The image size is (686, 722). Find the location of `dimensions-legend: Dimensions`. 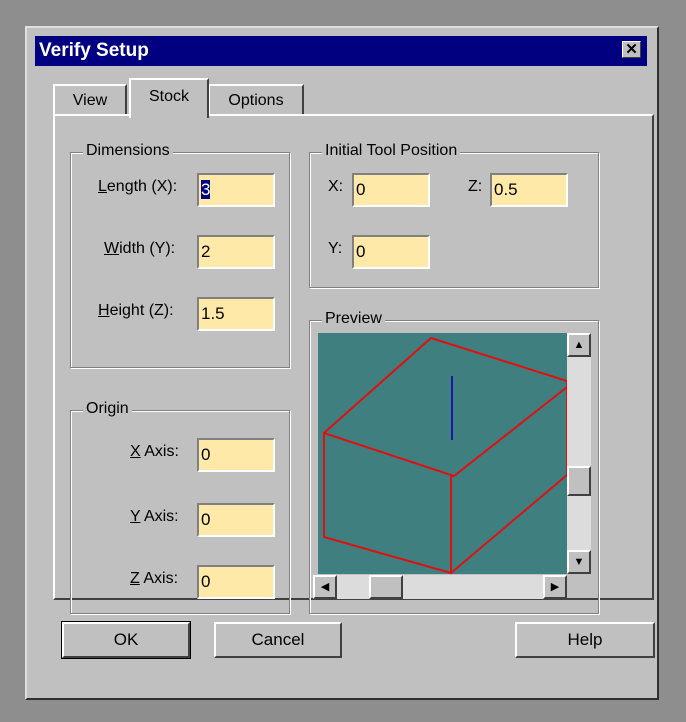

dimensions-legend: Dimensions is located at coordinates (128, 151).